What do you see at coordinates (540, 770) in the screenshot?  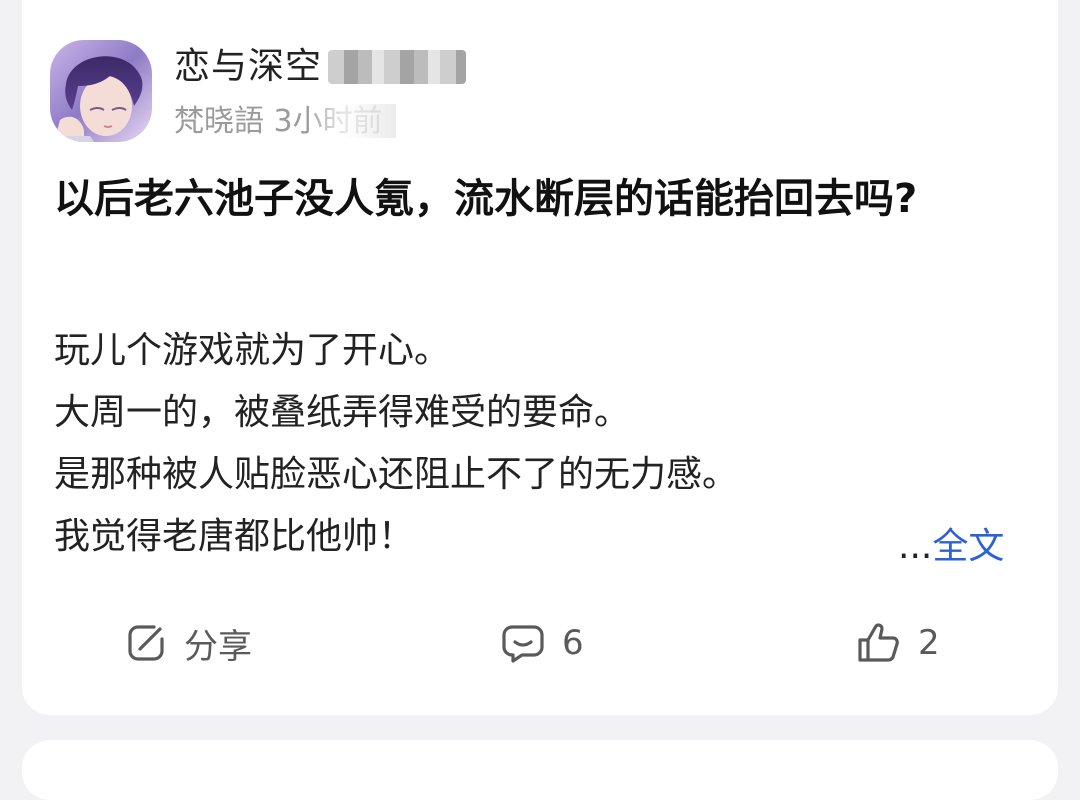 I see `next-post-card` at bounding box center [540, 770].